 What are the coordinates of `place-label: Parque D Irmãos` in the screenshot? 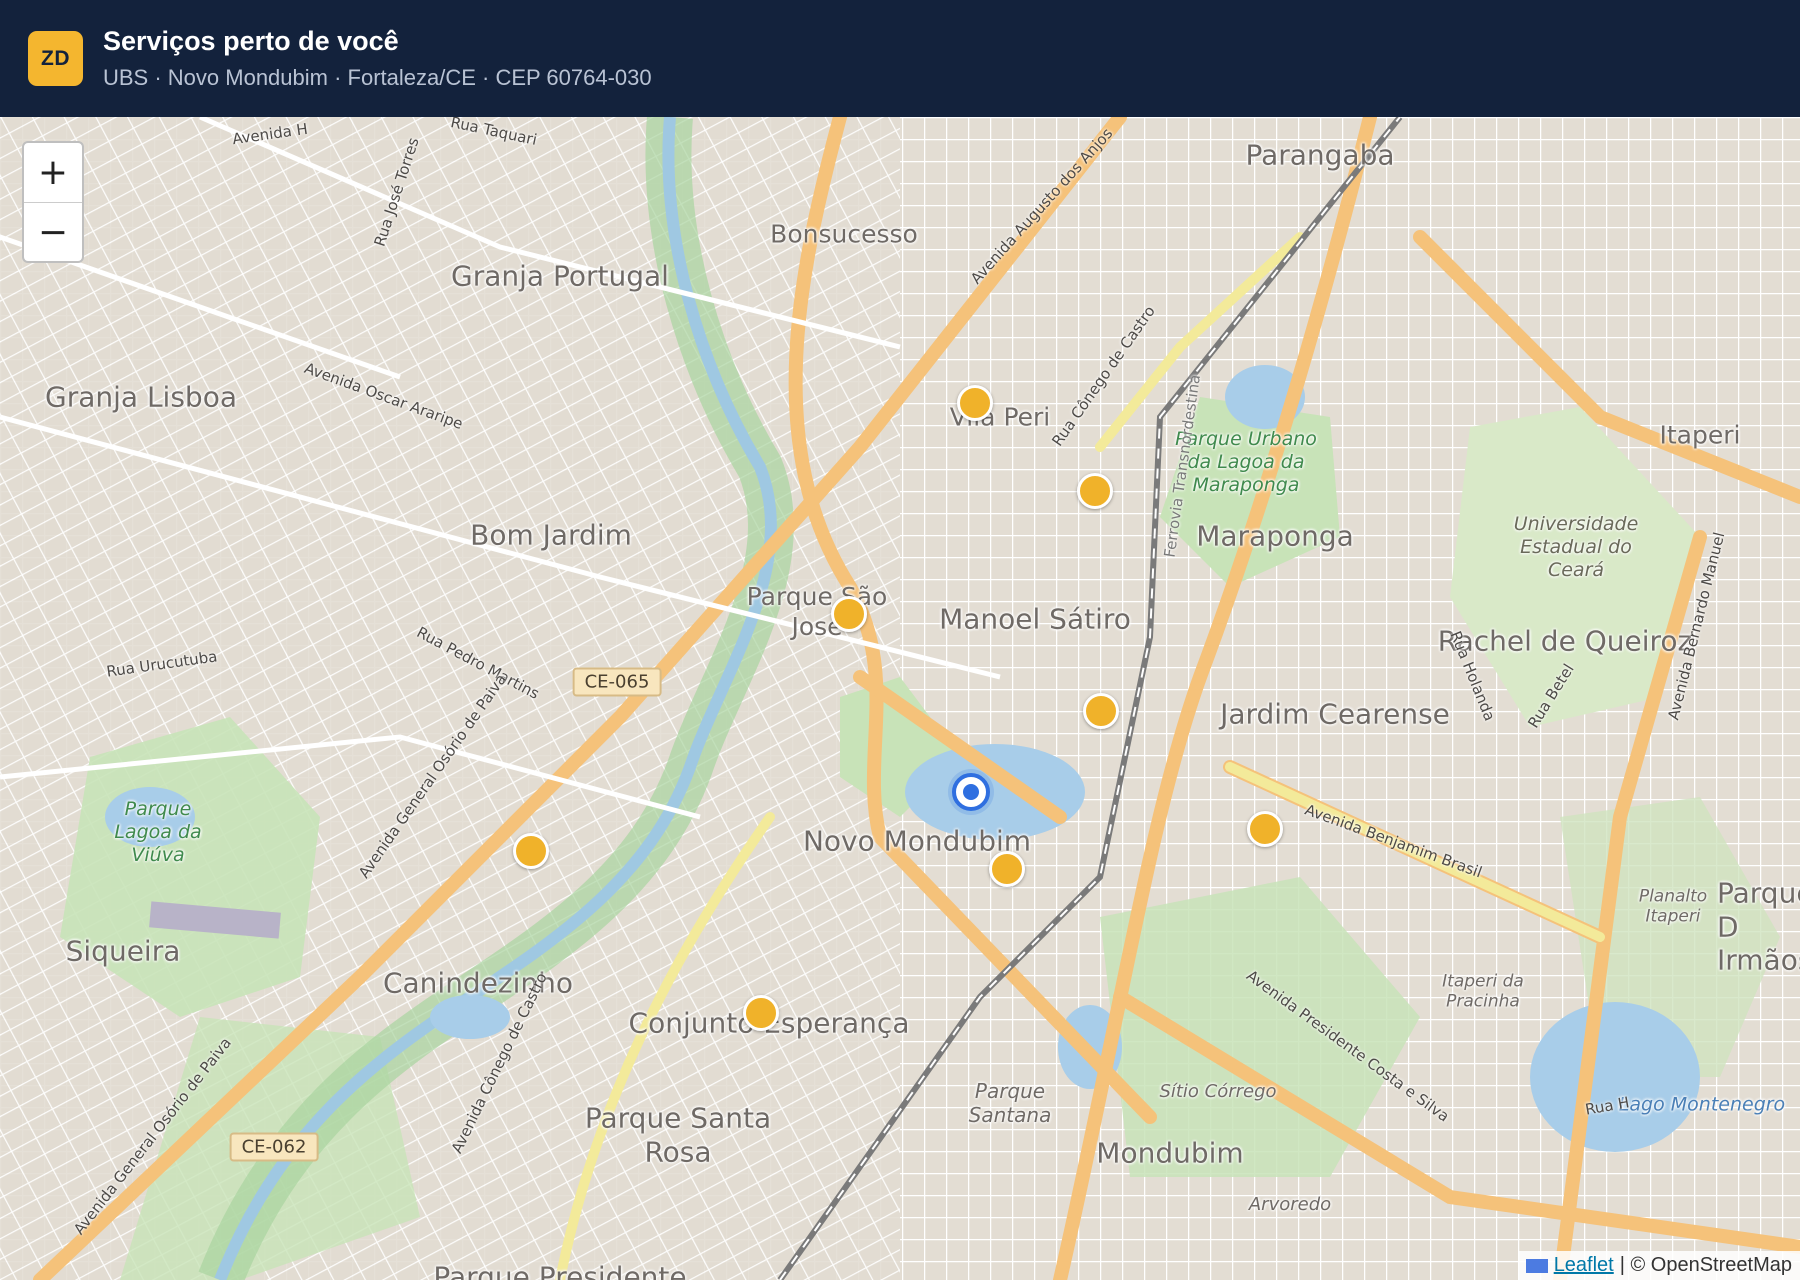 It's located at (1758, 926).